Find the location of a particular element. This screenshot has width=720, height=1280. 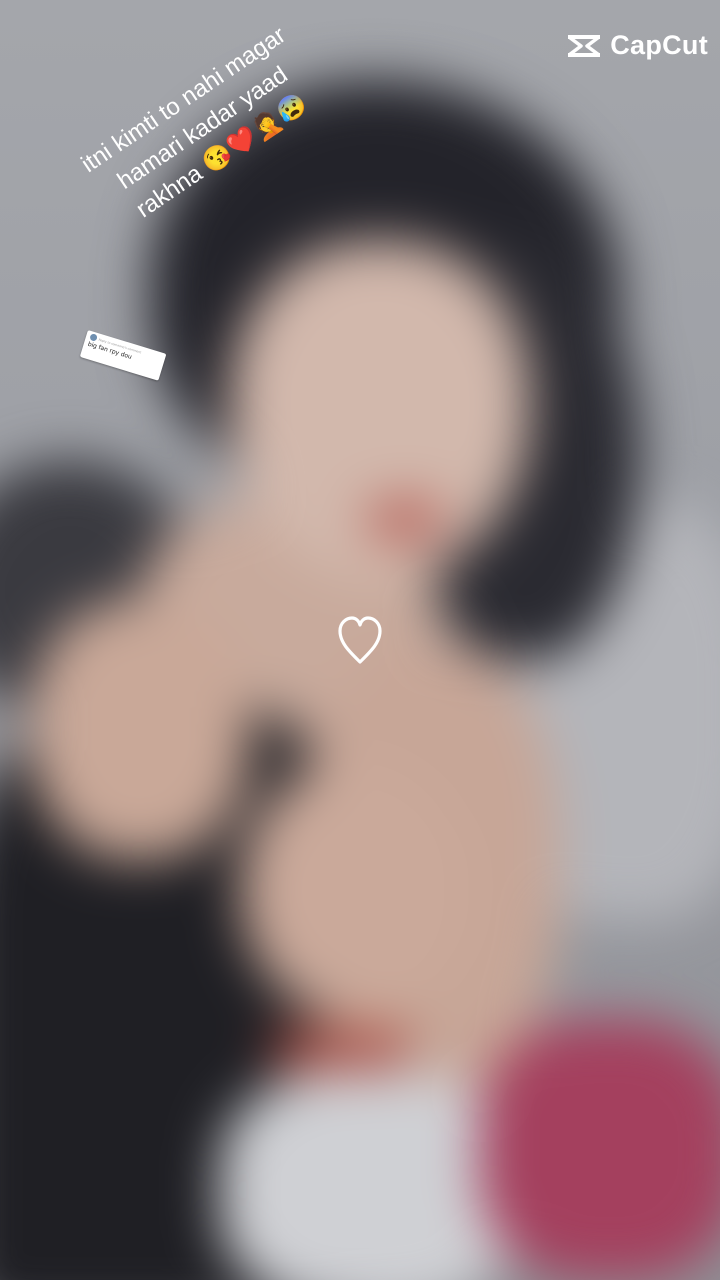

heart-outline-icon is located at coordinates (360, 640).